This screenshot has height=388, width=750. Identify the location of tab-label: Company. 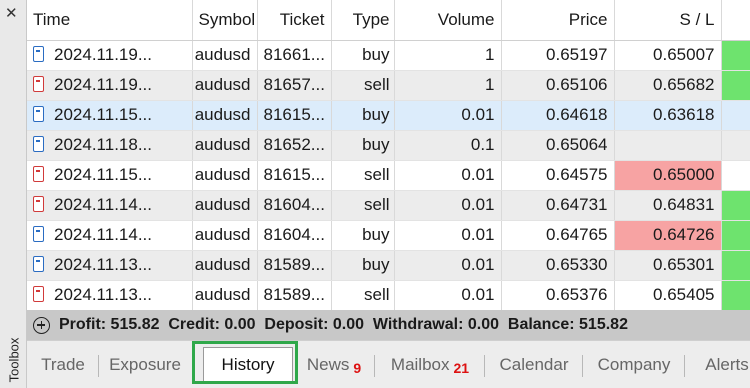
(634, 364).